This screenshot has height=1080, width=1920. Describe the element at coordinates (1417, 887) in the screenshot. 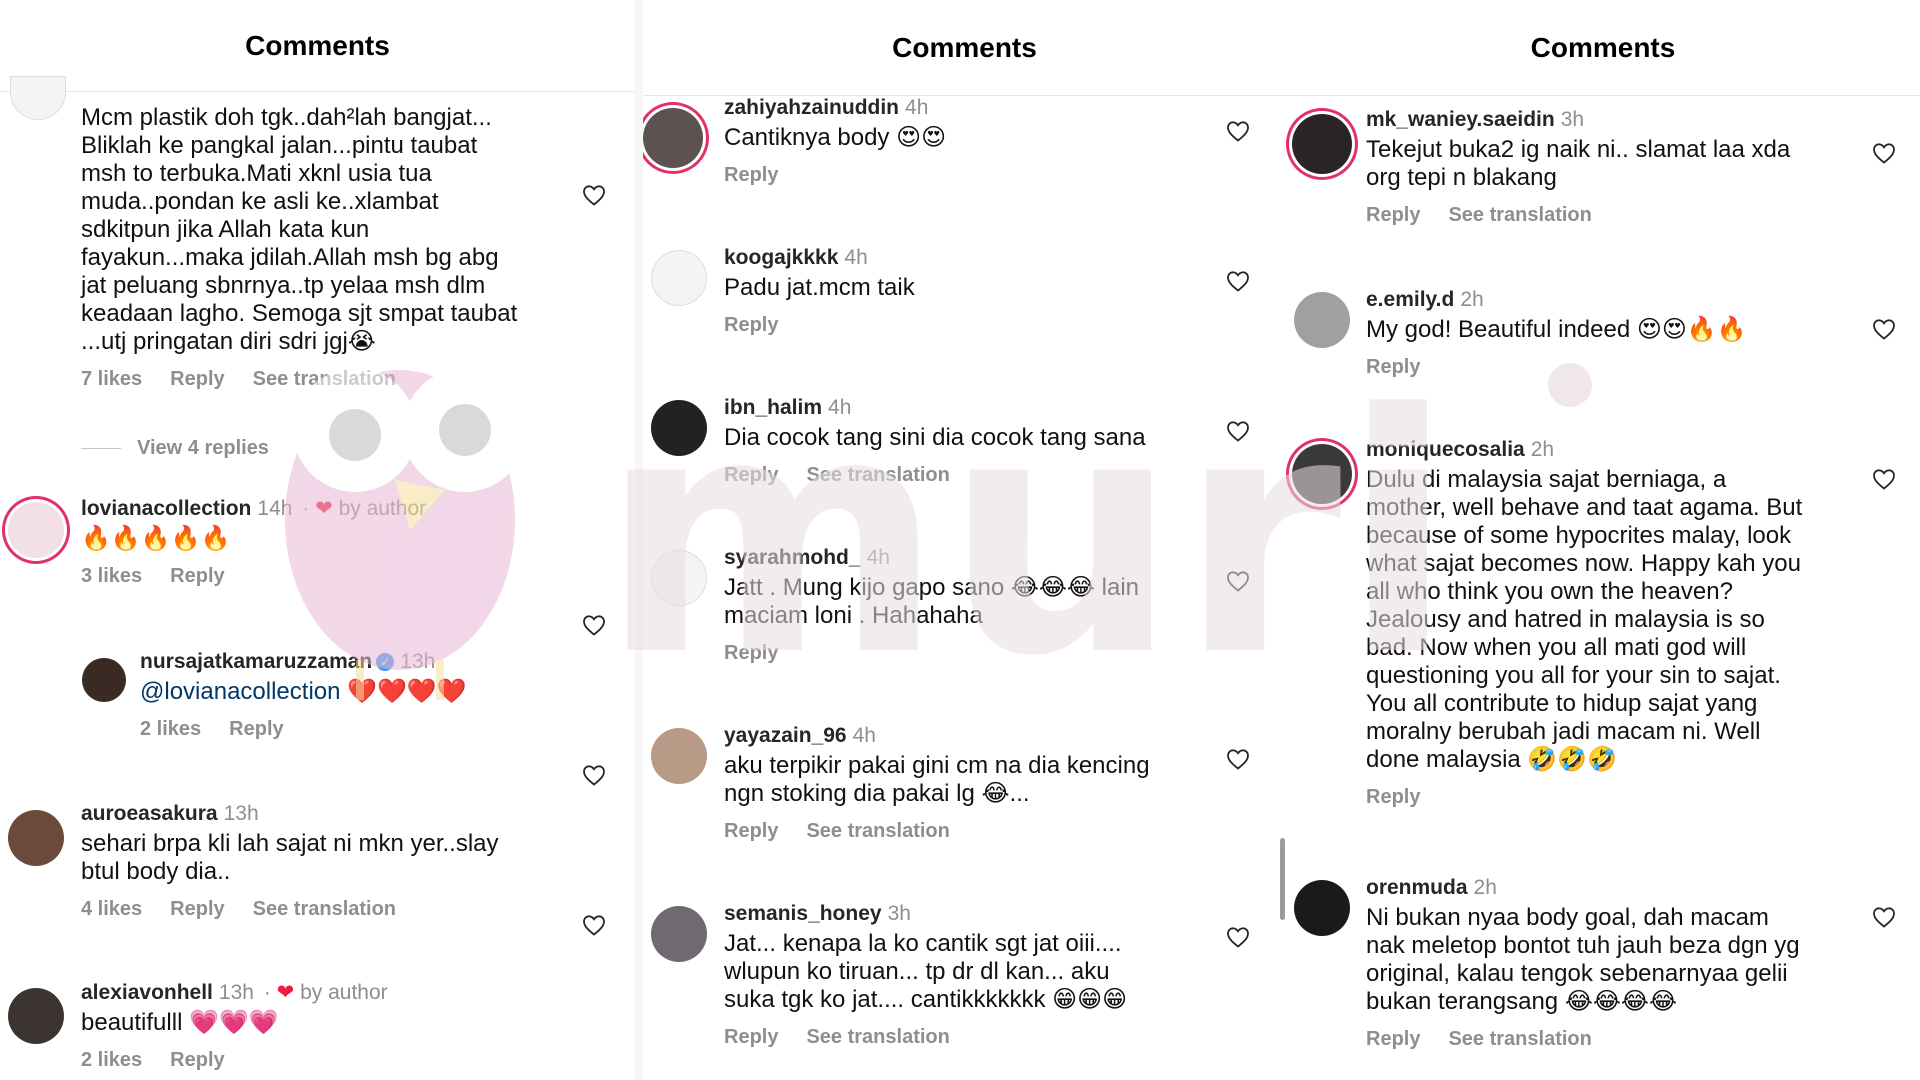

I see `username: orenmuda` at that location.